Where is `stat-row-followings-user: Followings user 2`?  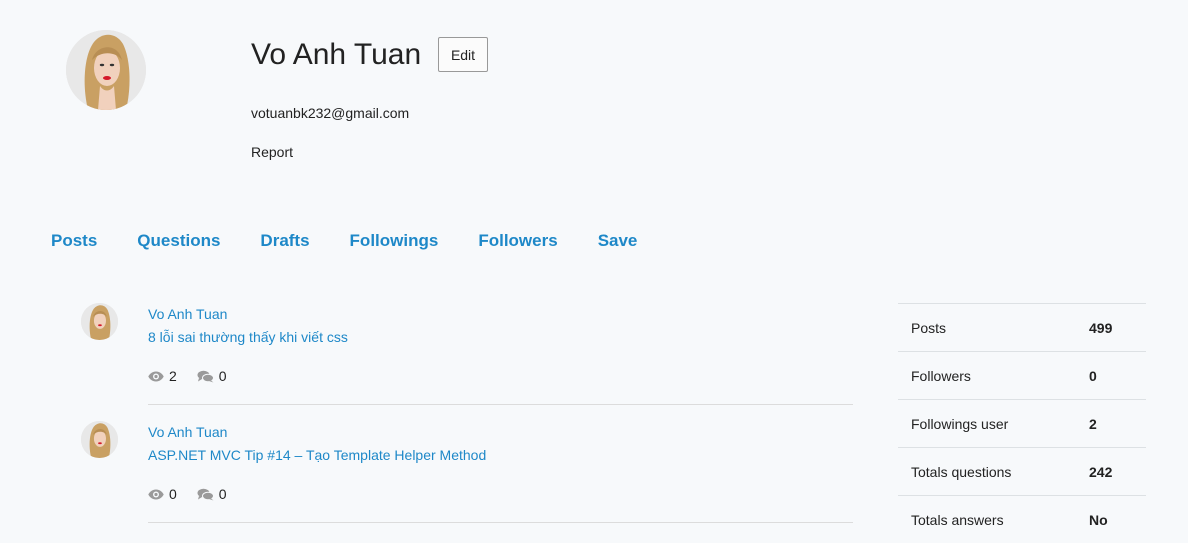
stat-row-followings-user: Followings user 2 is located at coordinates (1022, 423).